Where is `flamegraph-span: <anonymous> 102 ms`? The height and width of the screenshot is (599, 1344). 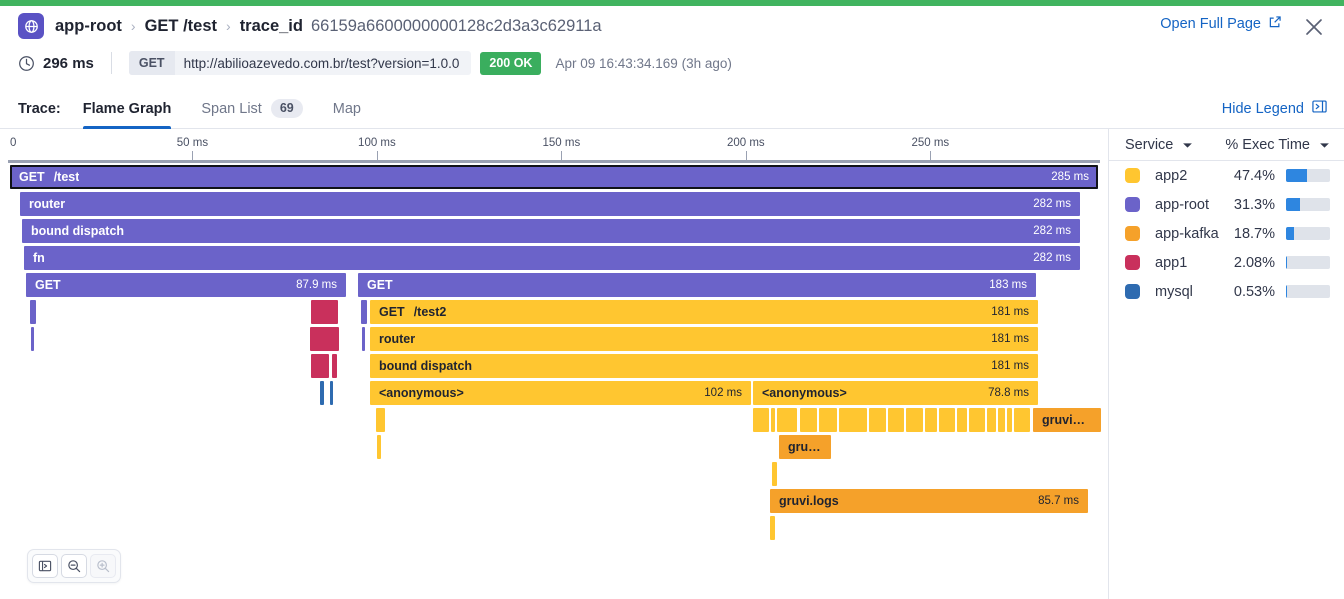
flamegraph-span: <anonymous> 102 ms is located at coordinates (560, 393).